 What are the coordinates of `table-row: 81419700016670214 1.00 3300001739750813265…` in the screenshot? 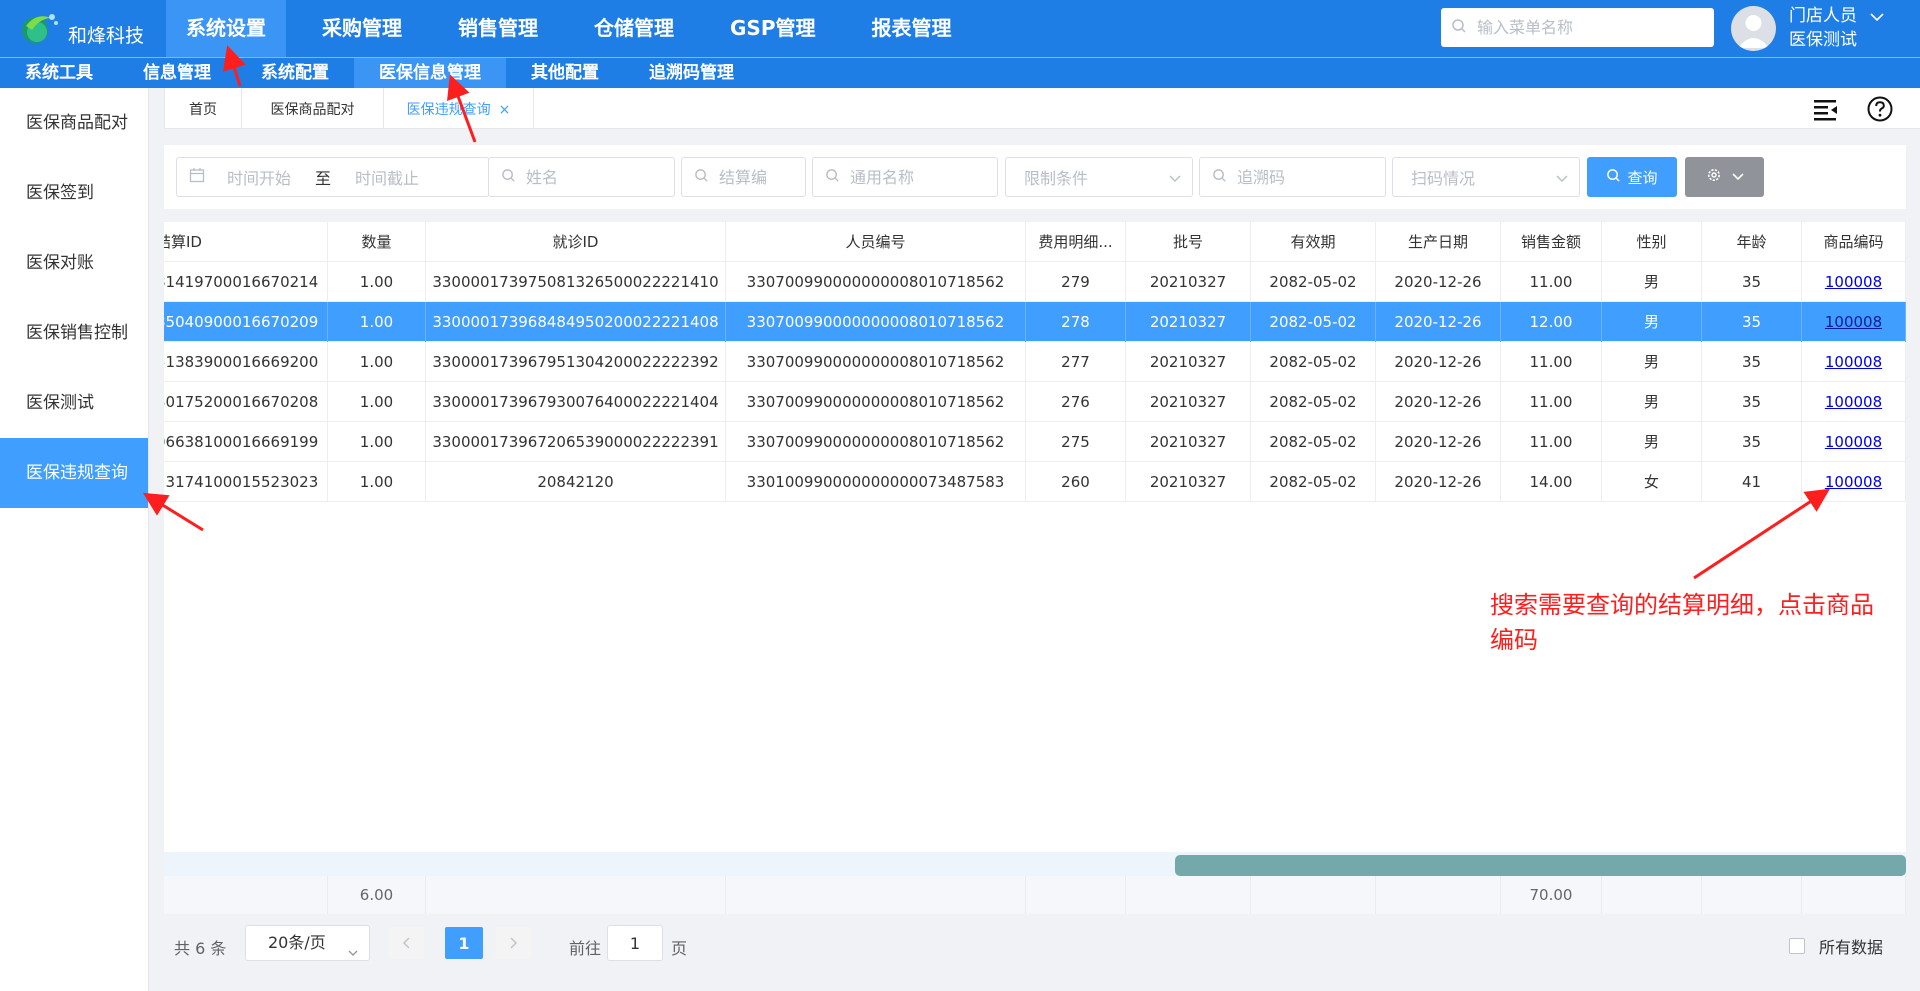 It's located at (1035, 282).